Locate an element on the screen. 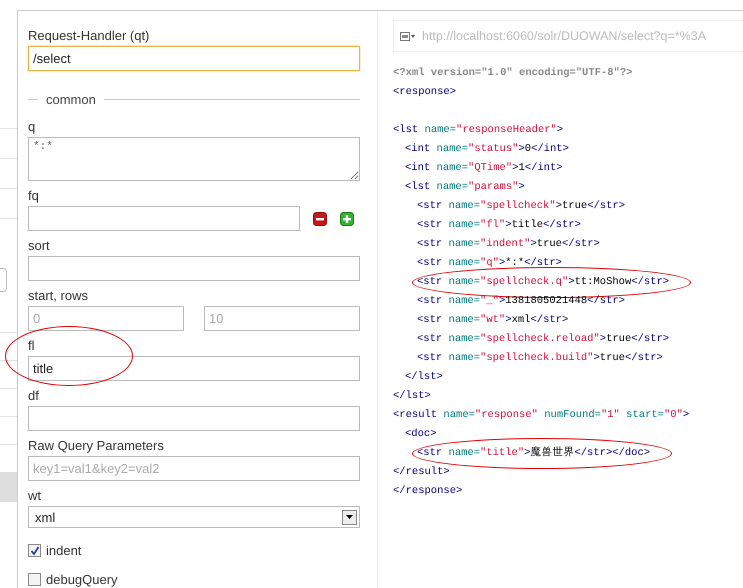 The image size is (743, 588). xml-line: </result> is located at coordinates (421, 472).